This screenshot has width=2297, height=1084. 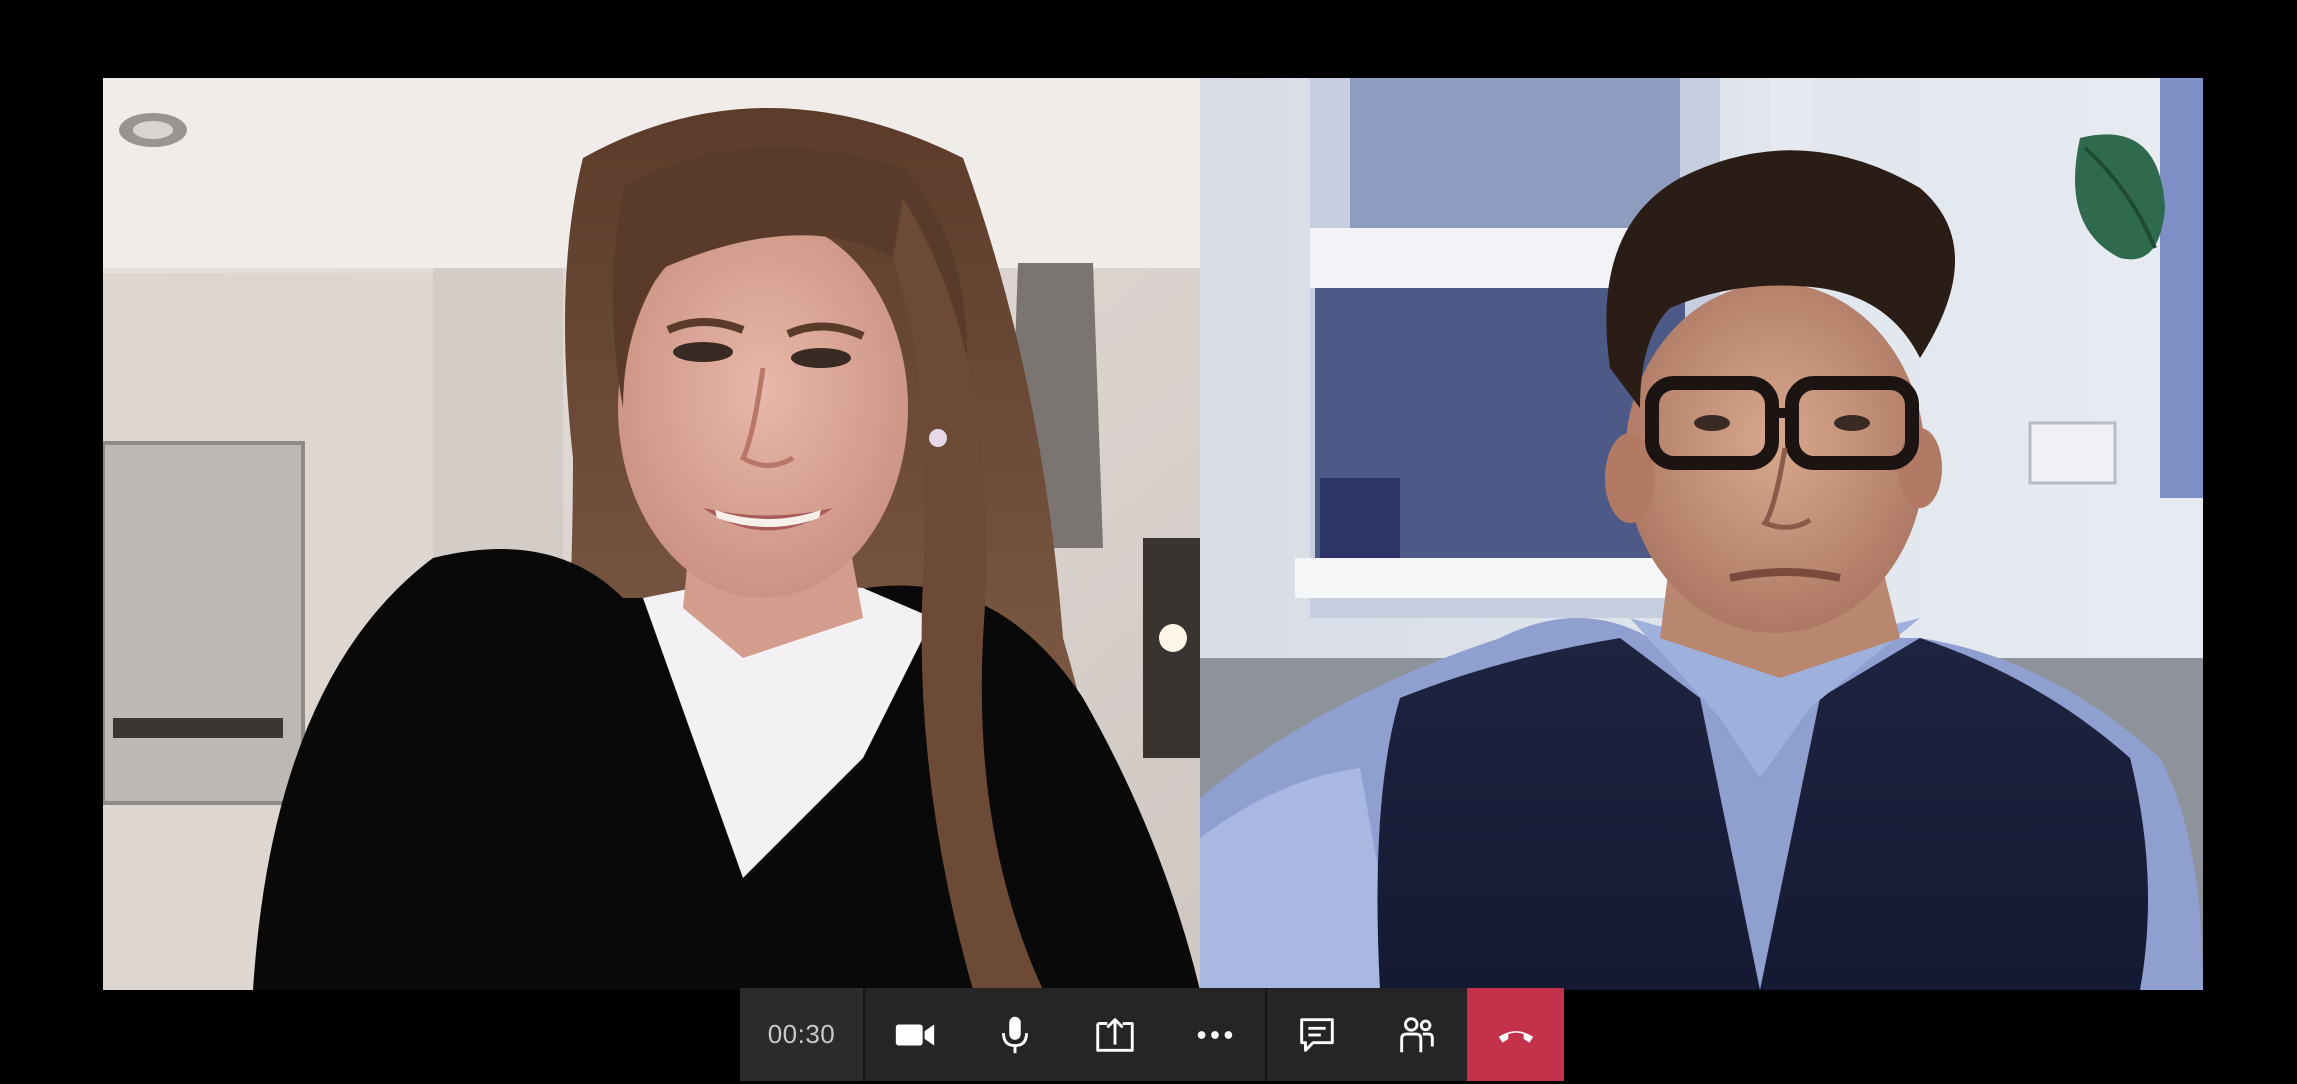 I want to click on call-controls-main, so click(x=1064, y=1034).